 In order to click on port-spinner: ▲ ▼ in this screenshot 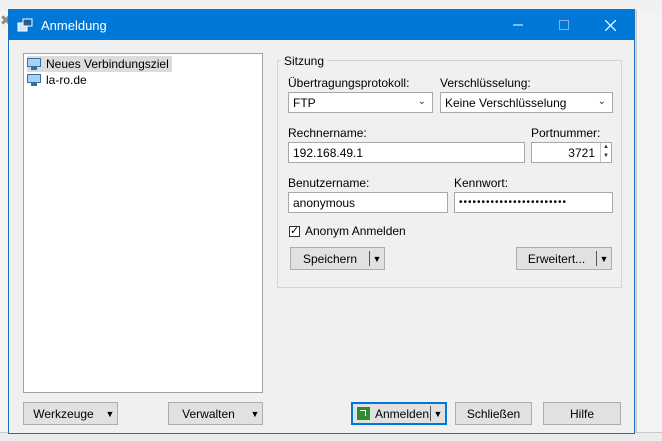, I will do `click(605, 152)`.